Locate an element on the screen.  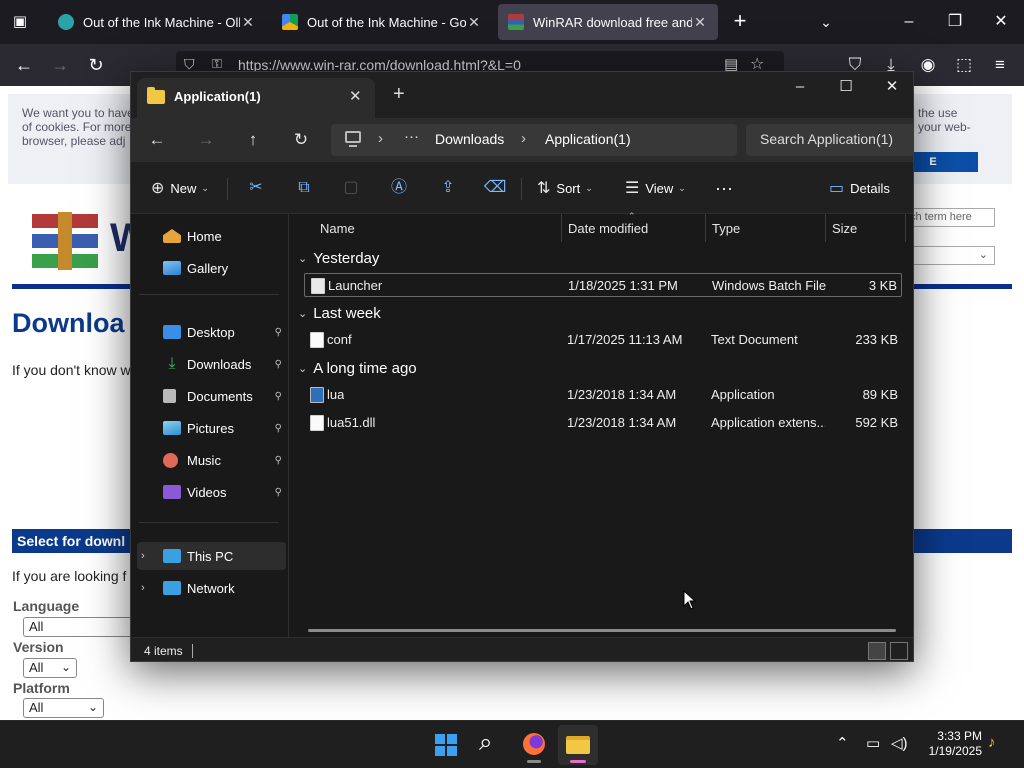
details-view-icon is located at coordinates (877, 651).